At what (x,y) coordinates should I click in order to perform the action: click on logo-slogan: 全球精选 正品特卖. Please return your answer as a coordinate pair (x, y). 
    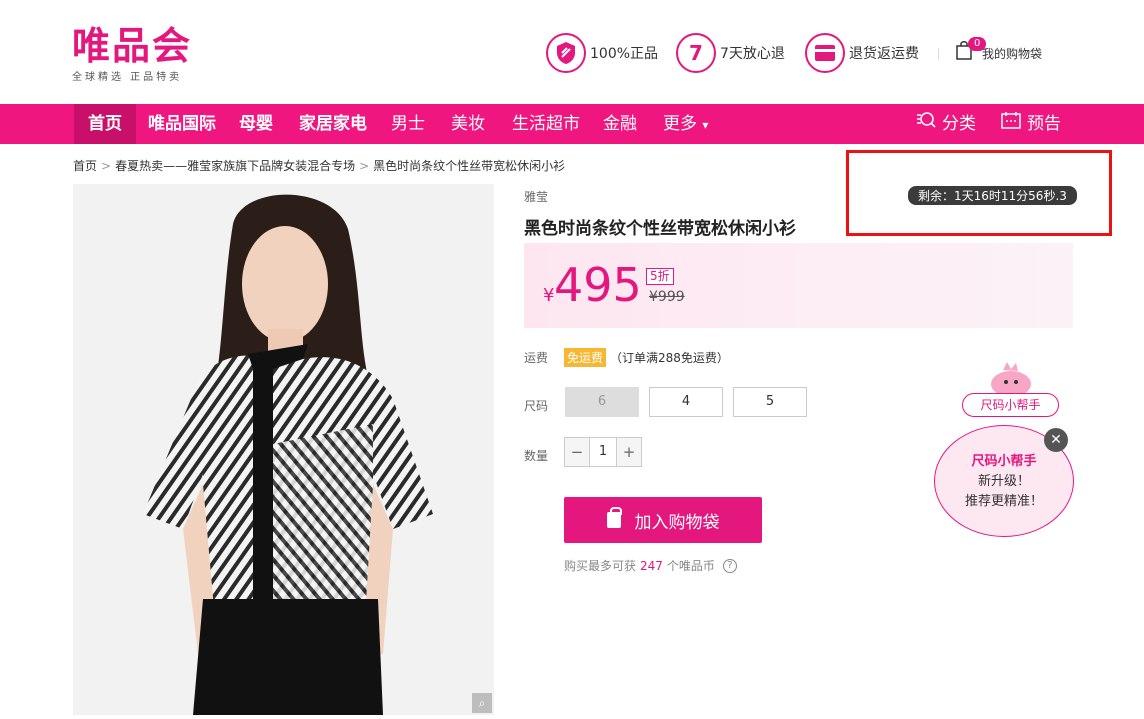
    Looking at the image, I should click on (127, 77).